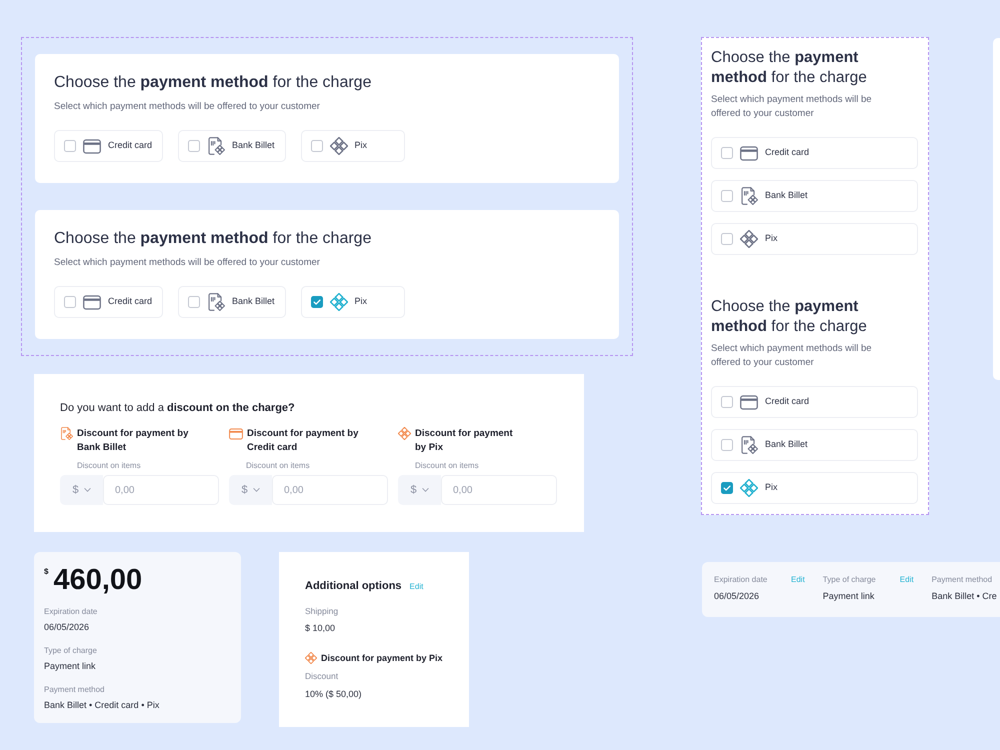  What do you see at coordinates (97, 580) in the screenshot?
I see `charge-amount: 460,00` at bounding box center [97, 580].